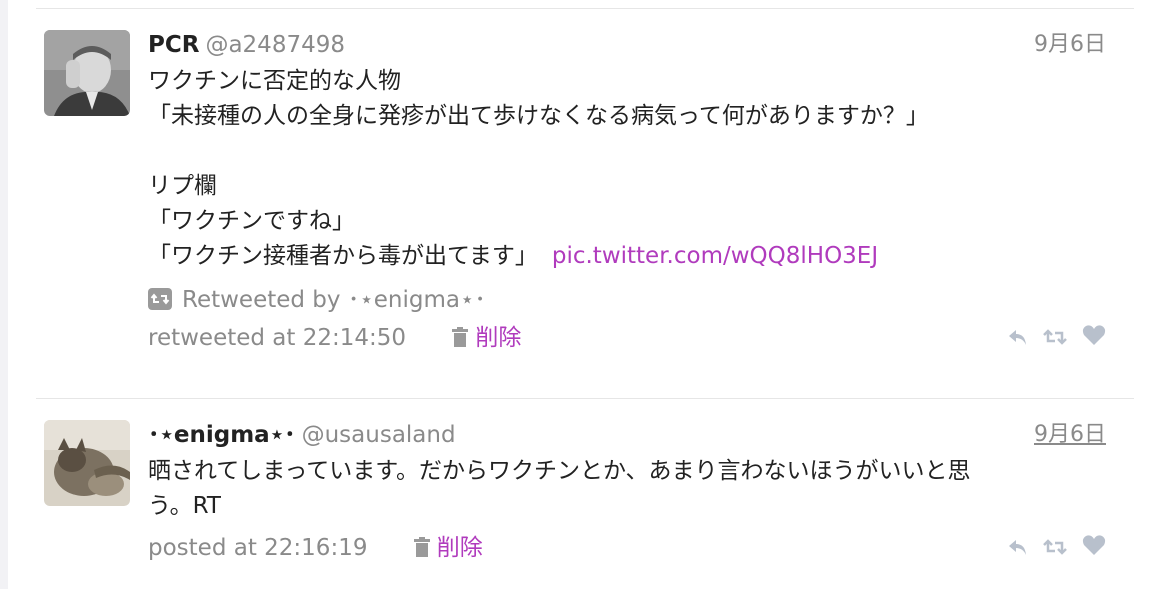 Image resolution: width=1160 pixels, height=589 pixels. What do you see at coordinates (627, 45) in the screenshot?
I see `tweet-header: PCR @a2487498 9月6日` at bounding box center [627, 45].